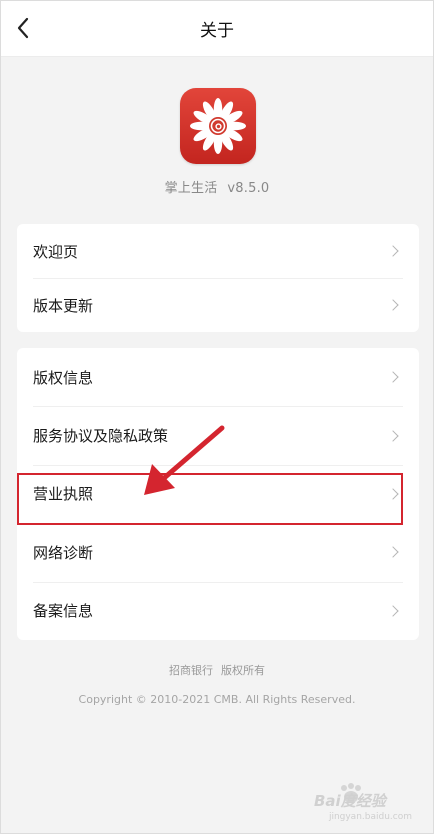 The width and height of the screenshot is (434, 834). I want to click on menu-item-service-privacy: 服务协议及隐私政策, so click(218, 435).